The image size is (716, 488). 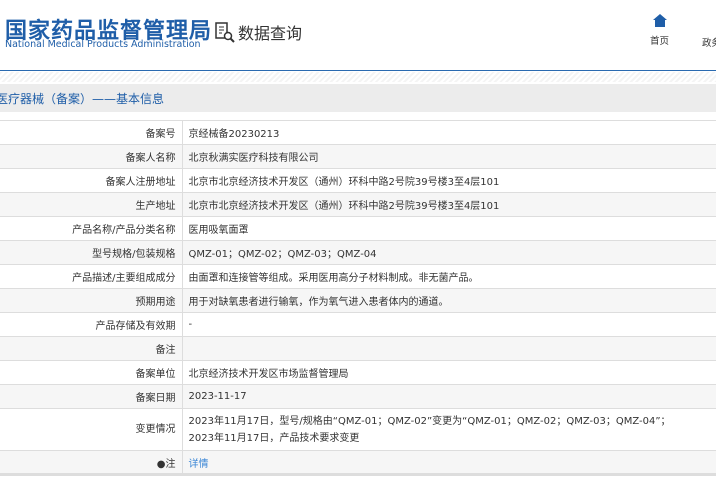 What do you see at coordinates (91, 463) in the screenshot?
I see `row-label: ●注` at bounding box center [91, 463].